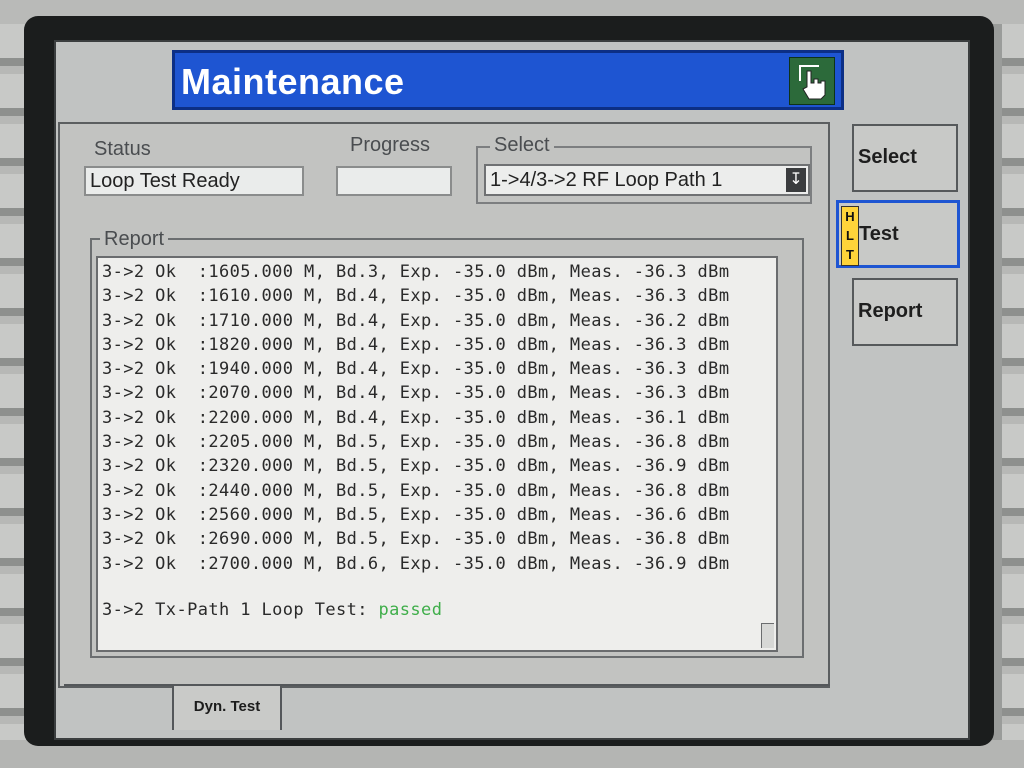  I want to click on report-result-line: 3->2 Tx-Path 1 Loop Test: passed, so click(272, 610).